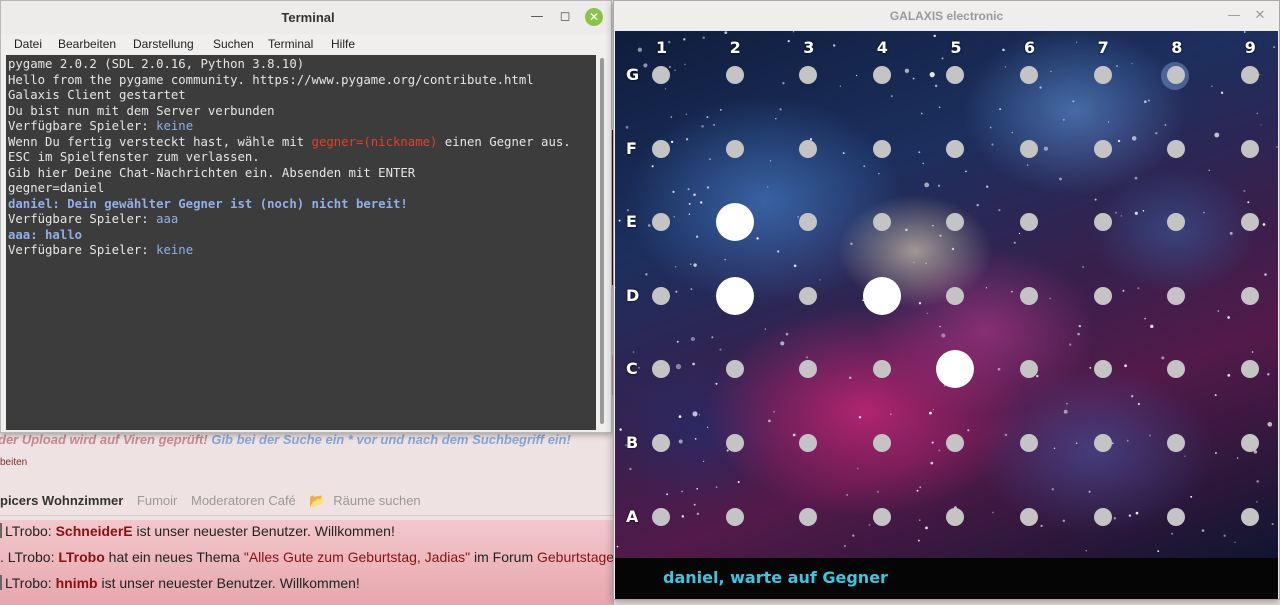 The image size is (1280, 605). What do you see at coordinates (376, 500) in the screenshot?
I see `search-rooms-link: Räume suchen` at bounding box center [376, 500].